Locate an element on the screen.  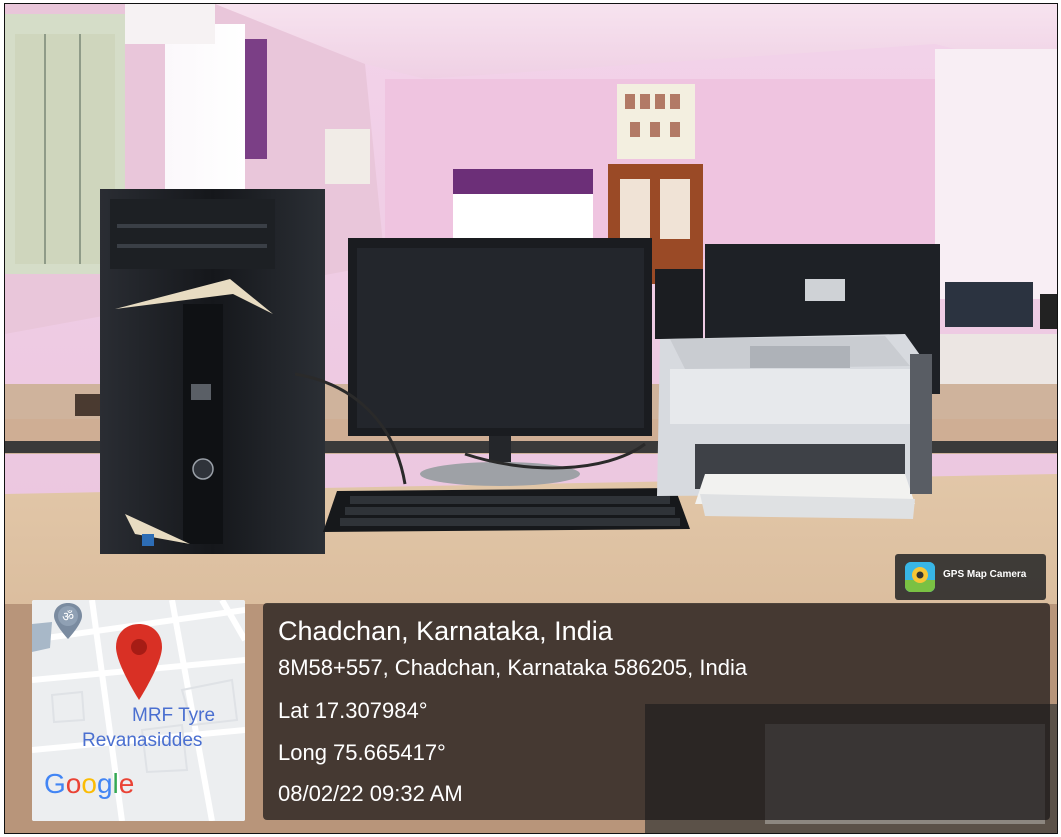
datetime: 08/02/22 09:32 AM is located at coordinates (370, 793).